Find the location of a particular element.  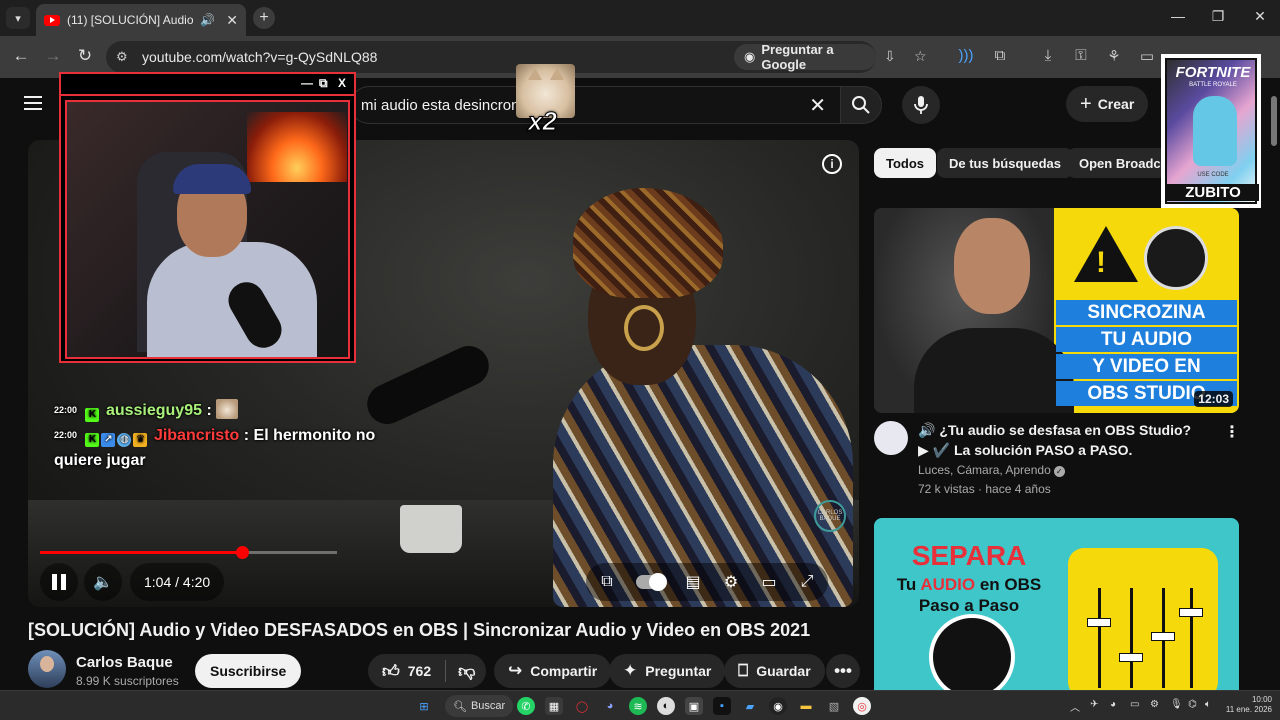

cast-icon: ▭ is located at coordinates (1147, 56).